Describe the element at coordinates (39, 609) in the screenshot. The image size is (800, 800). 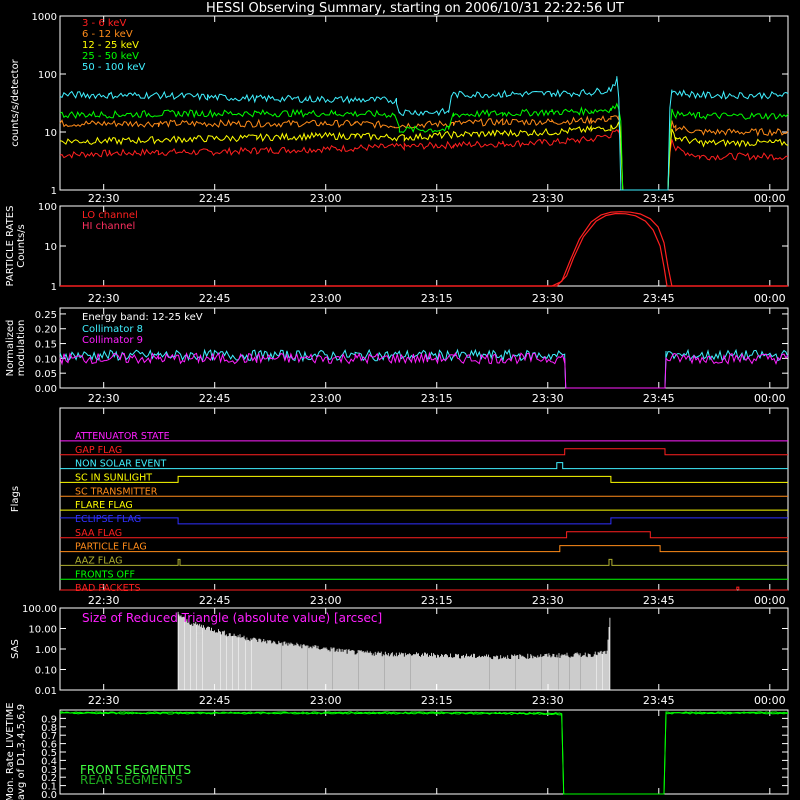
I see `sas-ytick-label: 100.00` at that location.